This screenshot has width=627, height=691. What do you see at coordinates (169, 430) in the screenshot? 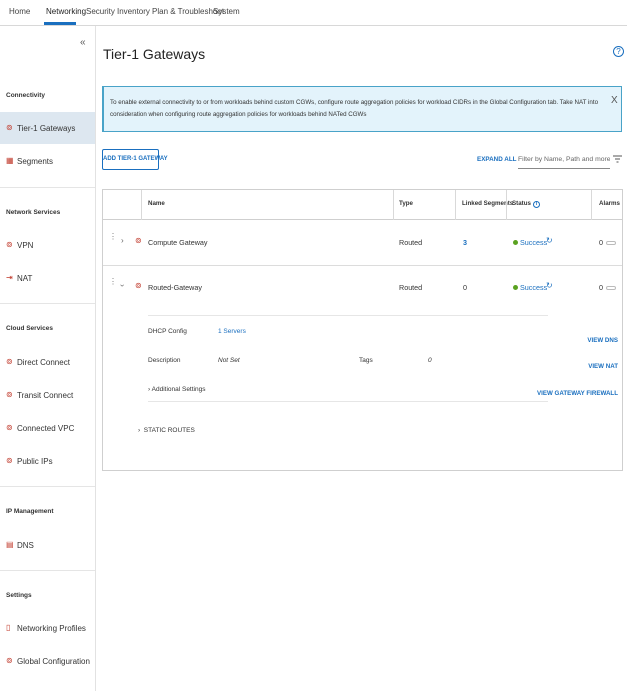
I see `static-routes-label: STATIC ROUTES` at bounding box center [169, 430].